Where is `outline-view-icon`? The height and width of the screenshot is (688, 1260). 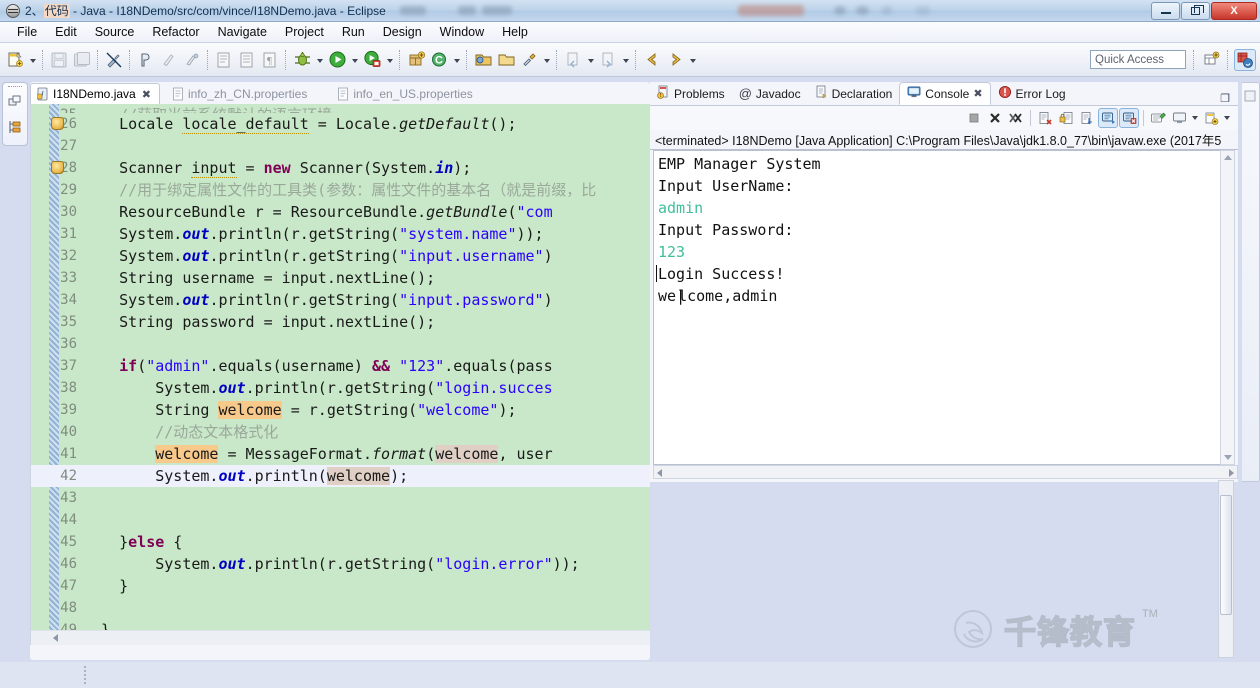 outline-view-icon is located at coordinates (15, 129).